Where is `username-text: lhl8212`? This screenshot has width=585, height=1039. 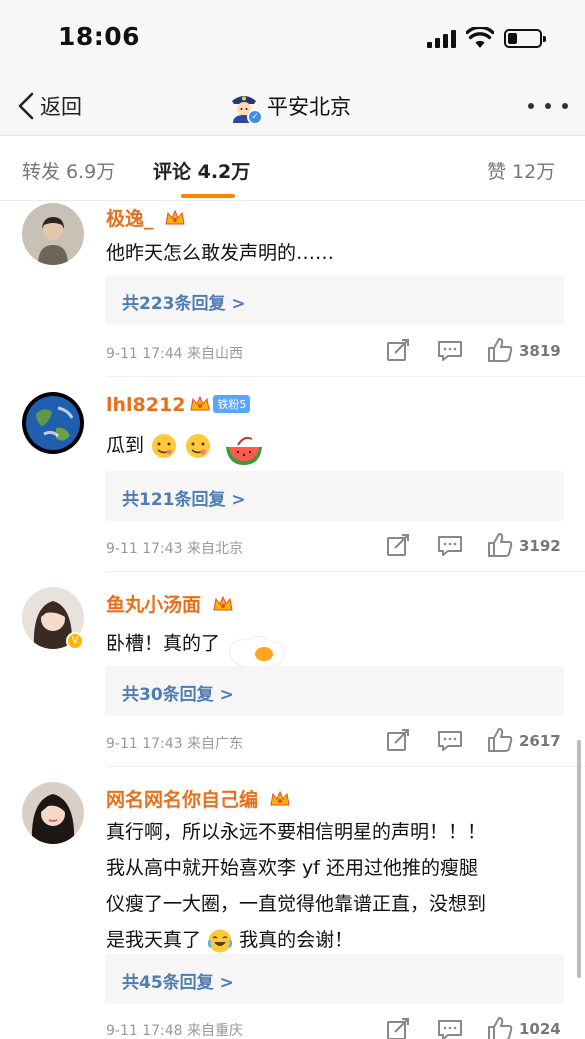 username-text: lhl8212 is located at coordinates (146, 405).